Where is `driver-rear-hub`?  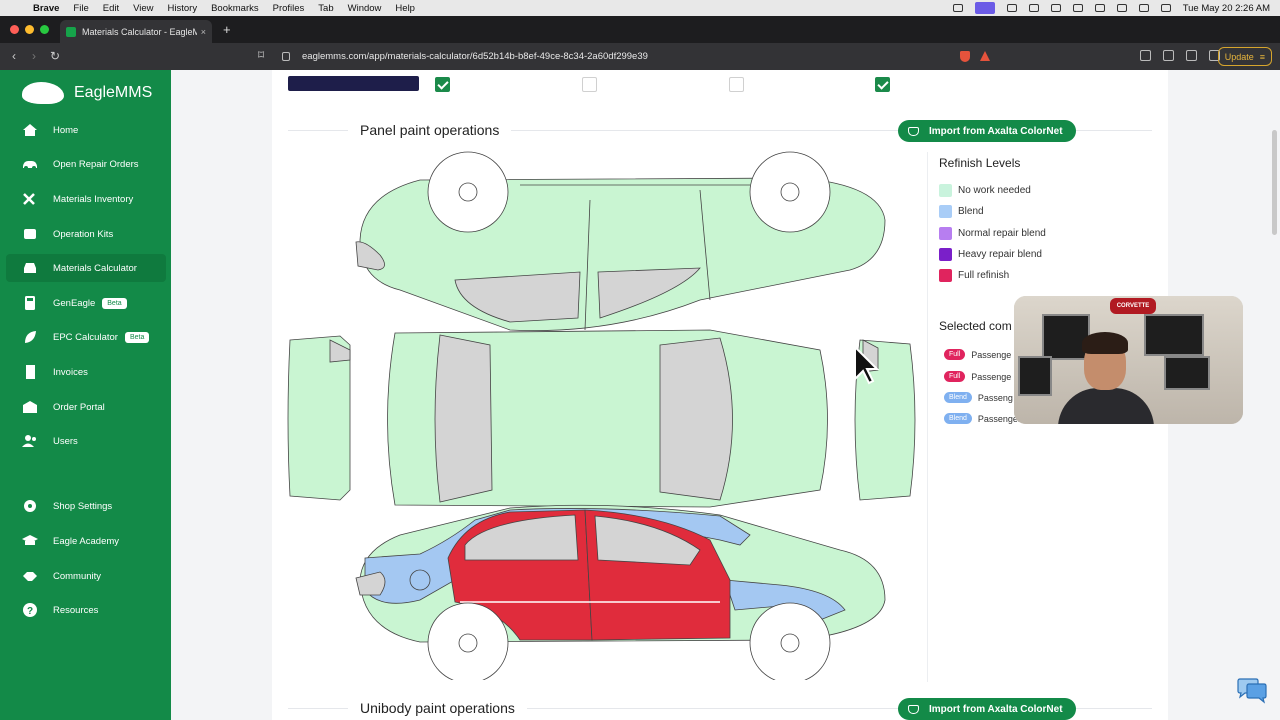
driver-rear-hub is located at coordinates (468, 192).